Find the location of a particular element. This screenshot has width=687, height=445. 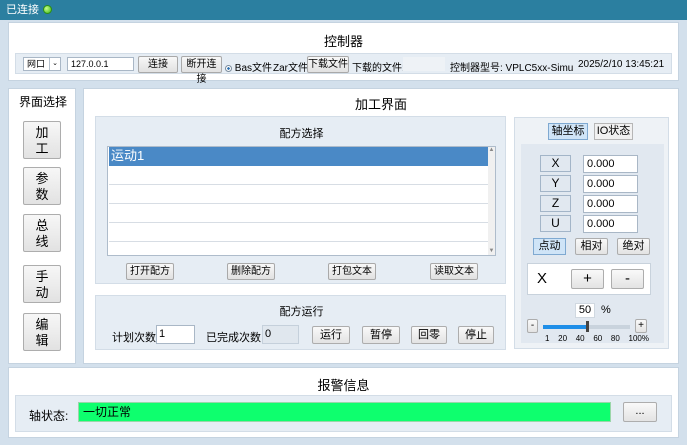

recipe-item-label: 运动1 is located at coordinates (128, 155).